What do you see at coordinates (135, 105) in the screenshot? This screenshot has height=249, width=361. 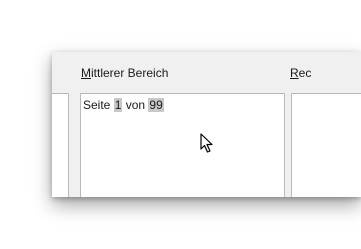 I see `page-middle-text: von` at bounding box center [135, 105].